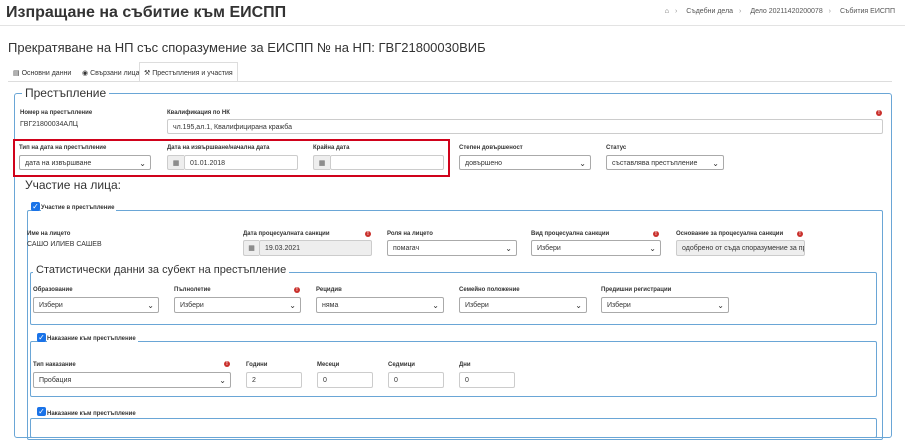 The height and width of the screenshot is (440, 905). What do you see at coordinates (487, 380) in the screenshot?
I see `days-field: 0` at bounding box center [487, 380].